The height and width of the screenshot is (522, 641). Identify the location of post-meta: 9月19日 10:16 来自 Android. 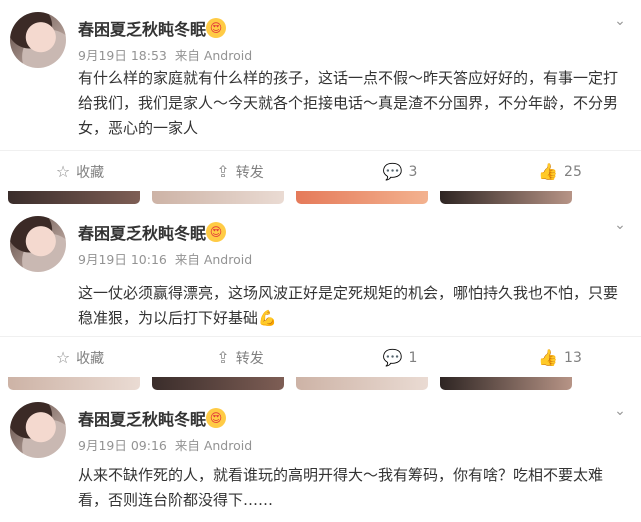
(167, 258).